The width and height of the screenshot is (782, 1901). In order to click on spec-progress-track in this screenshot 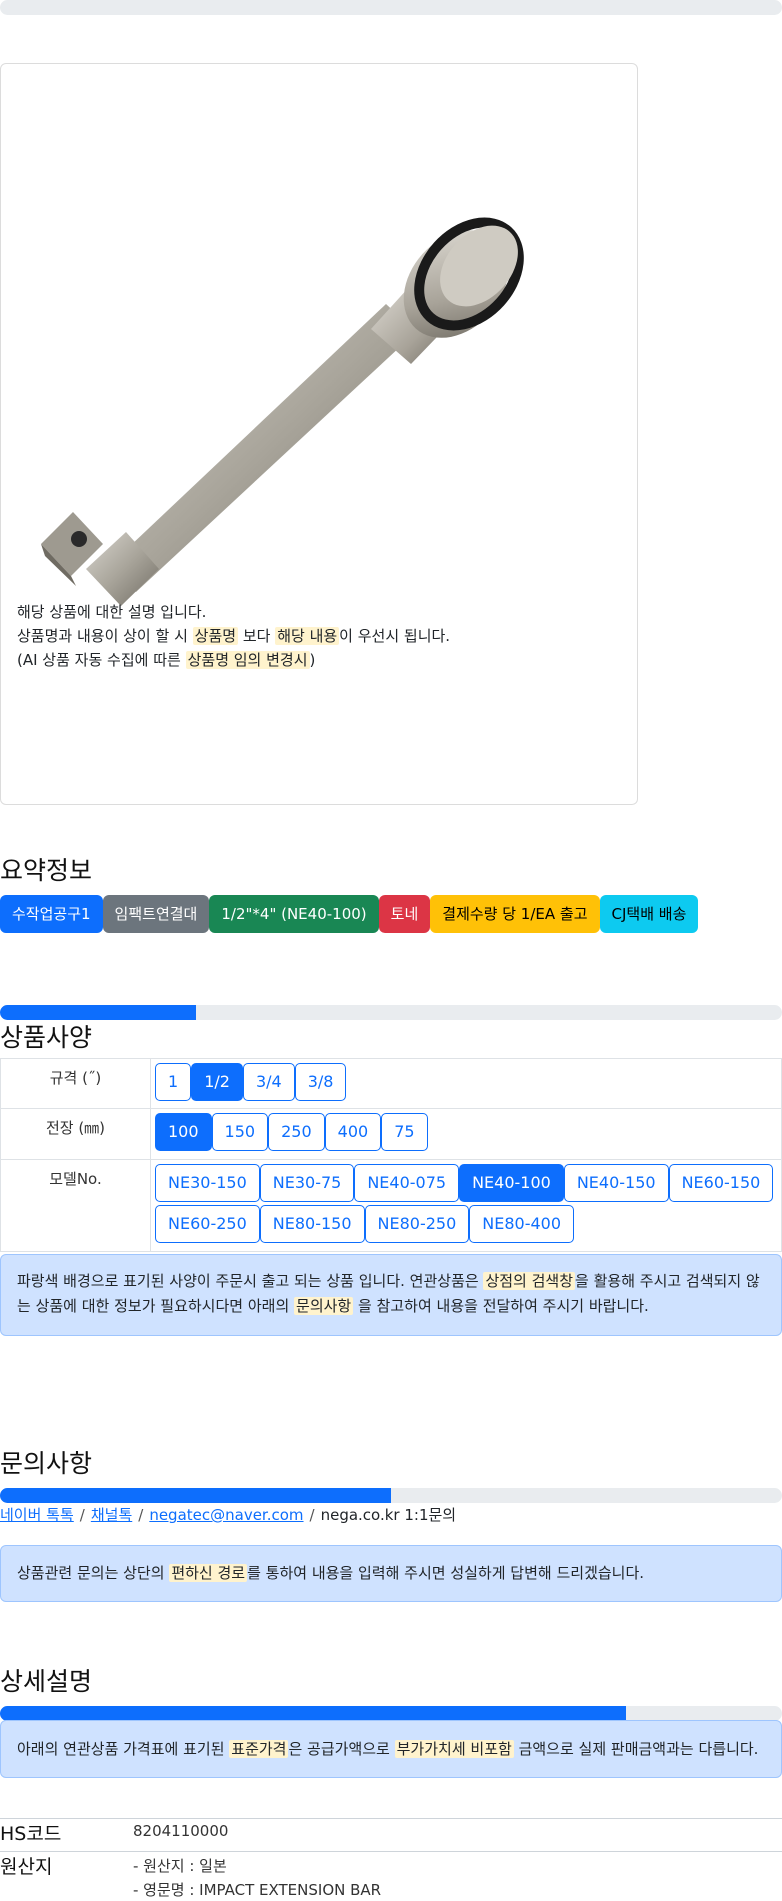, I will do `click(391, 1012)`.